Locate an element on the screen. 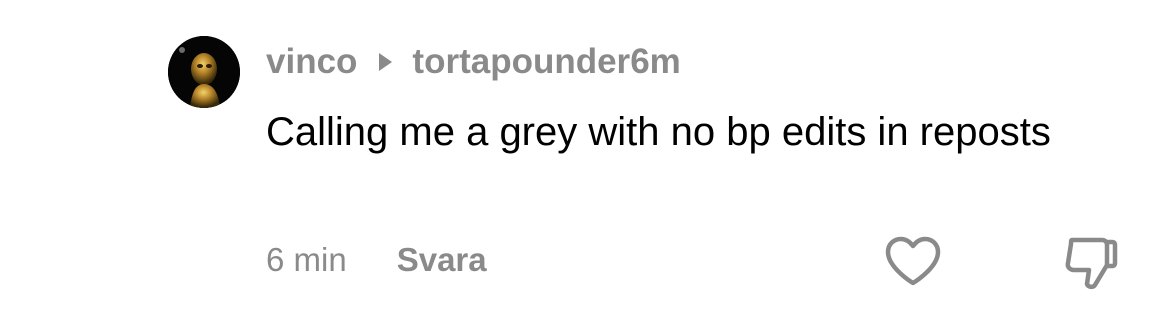 This screenshot has height=315, width=1170. play-triangle-icon is located at coordinates (386, 62).